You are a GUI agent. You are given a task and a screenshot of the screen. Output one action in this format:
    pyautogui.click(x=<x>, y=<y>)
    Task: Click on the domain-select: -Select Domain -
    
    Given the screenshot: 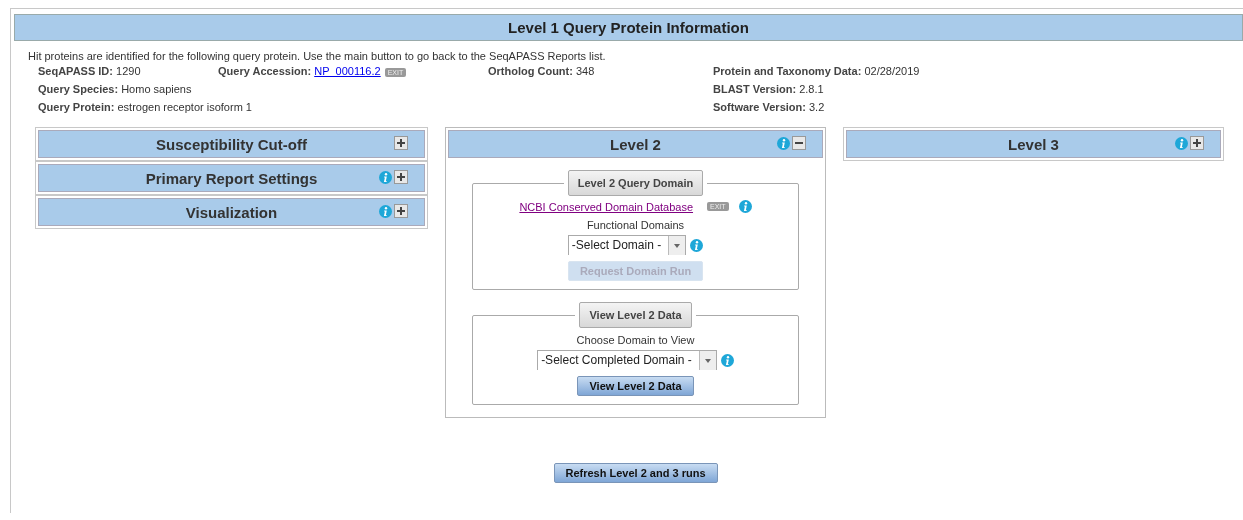 What is the action you would take?
    pyautogui.click(x=627, y=245)
    